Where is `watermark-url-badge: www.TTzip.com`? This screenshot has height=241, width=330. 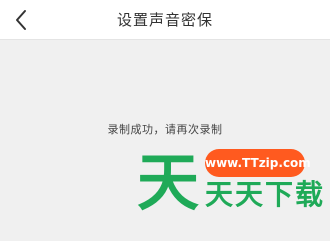 watermark-url-badge: www.TTzip.com is located at coordinates (258, 163).